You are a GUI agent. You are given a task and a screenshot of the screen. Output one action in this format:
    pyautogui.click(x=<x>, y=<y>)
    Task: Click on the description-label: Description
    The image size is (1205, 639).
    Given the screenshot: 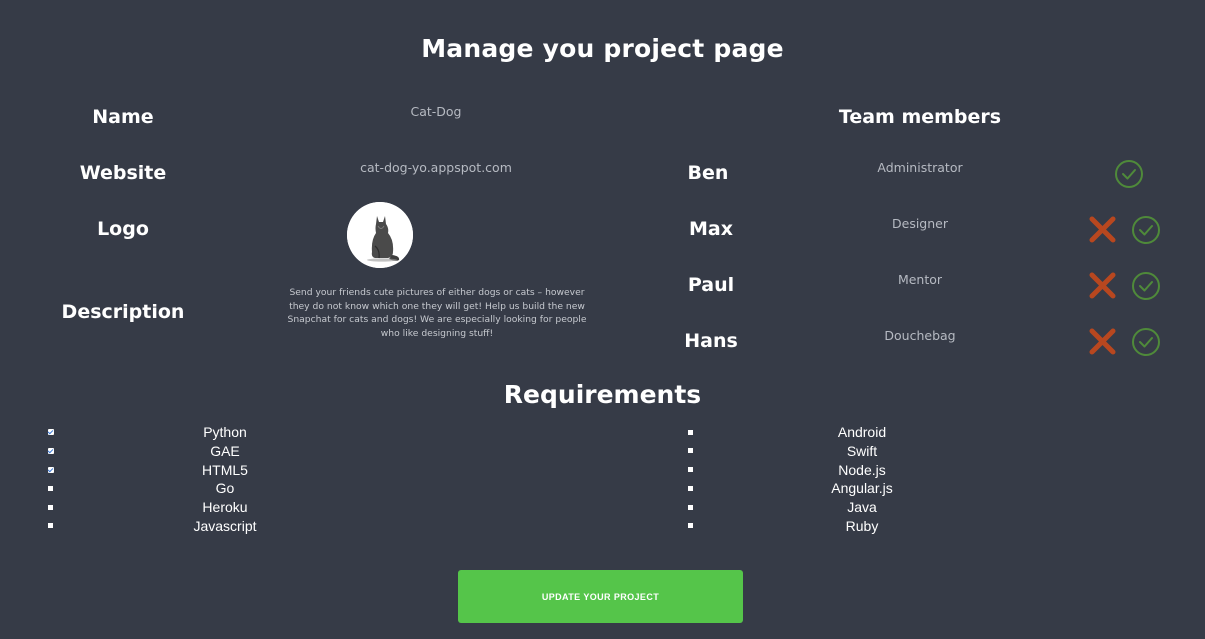 What is the action you would take?
    pyautogui.click(x=123, y=312)
    